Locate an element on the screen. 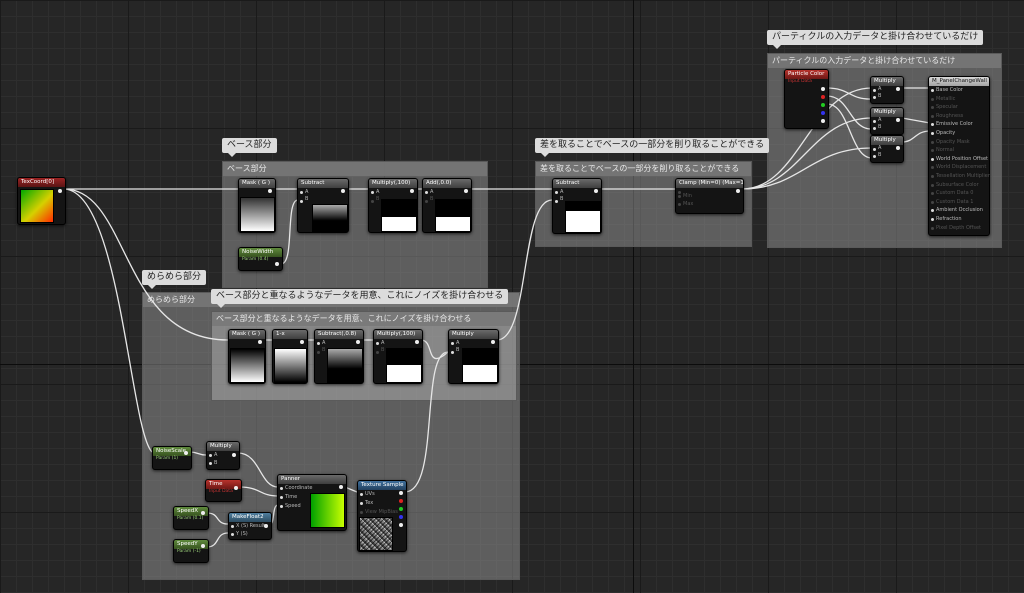 The width and height of the screenshot is (1024, 593). mask-g2-output-pin is located at coordinates (260, 342).